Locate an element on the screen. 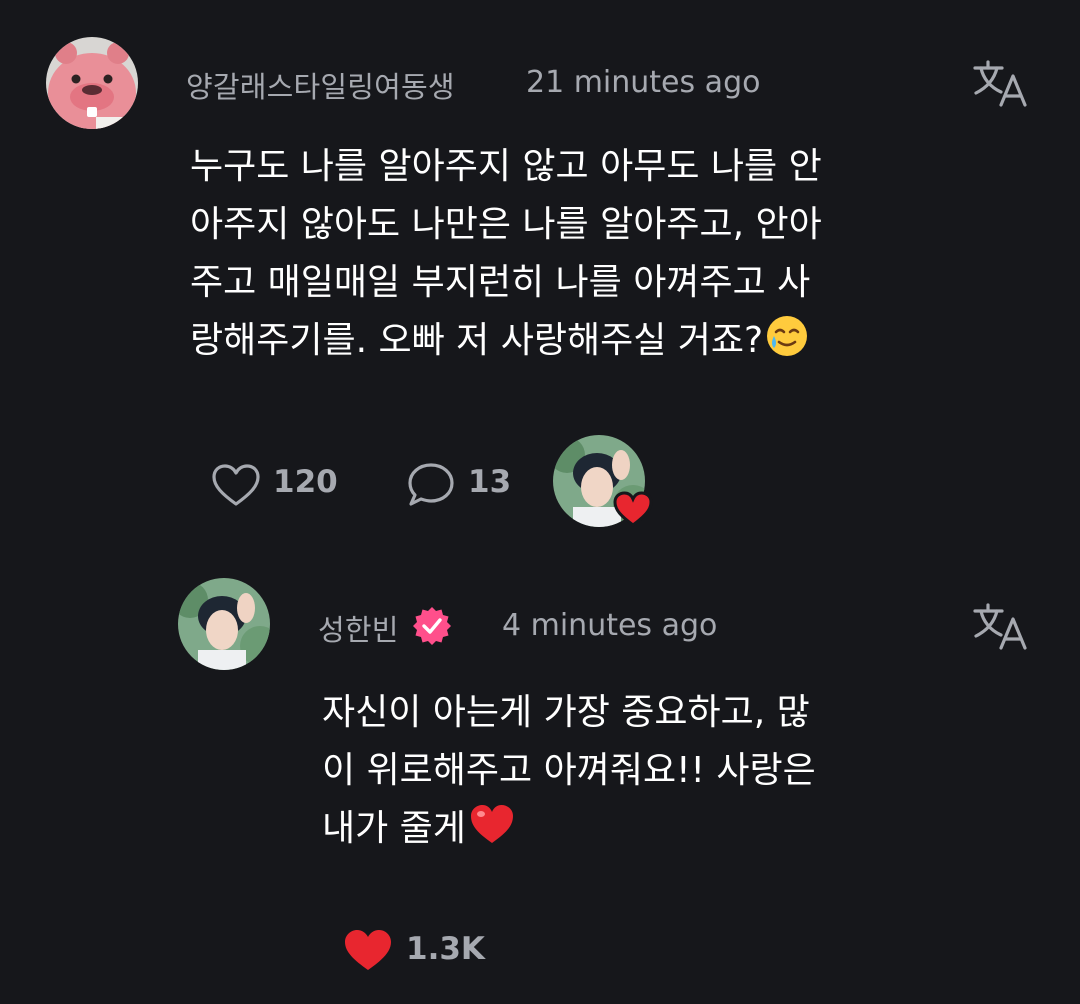 The image size is (1080, 1004). reply-like-count: 1.3K is located at coordinates (445, 949).